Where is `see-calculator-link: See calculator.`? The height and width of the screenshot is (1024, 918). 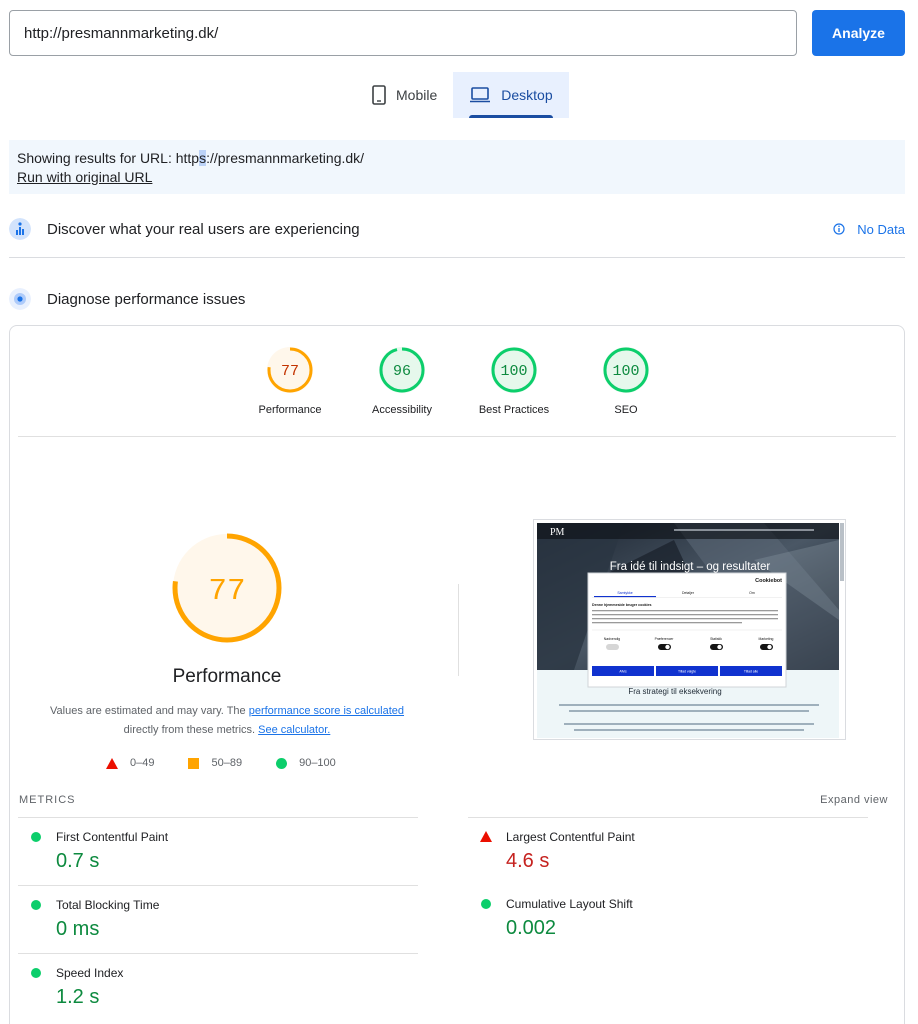 see-calculator-link: See calculator. is located at coordinates (294, 730).